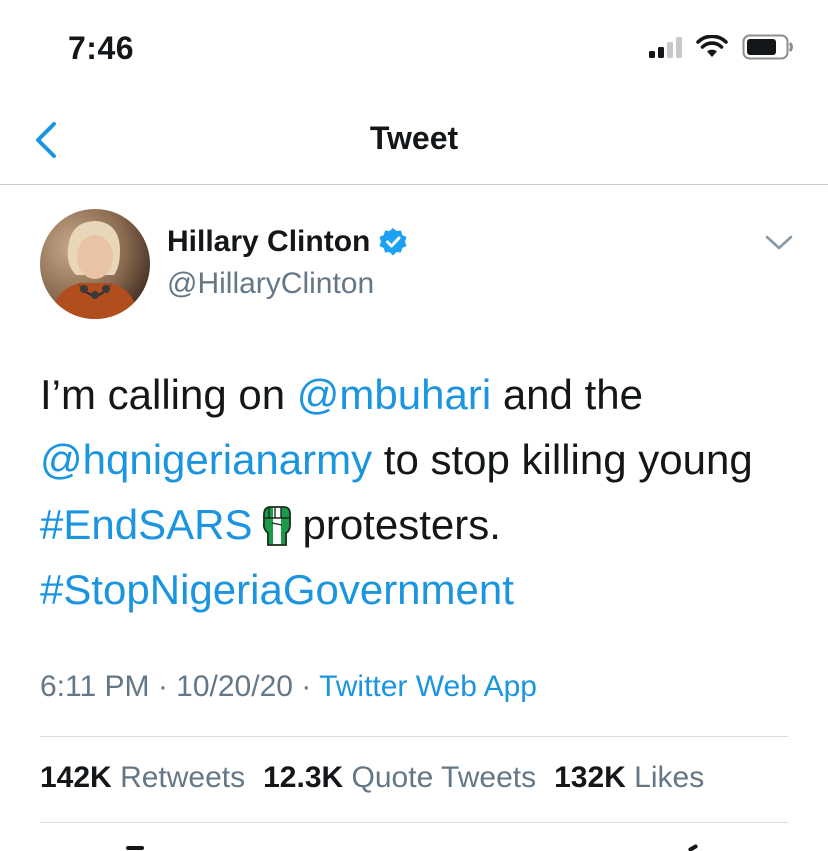 This screenshot has width=828, height=851. I want to click on tweet-date: 10/20/20, so click(234, 686).